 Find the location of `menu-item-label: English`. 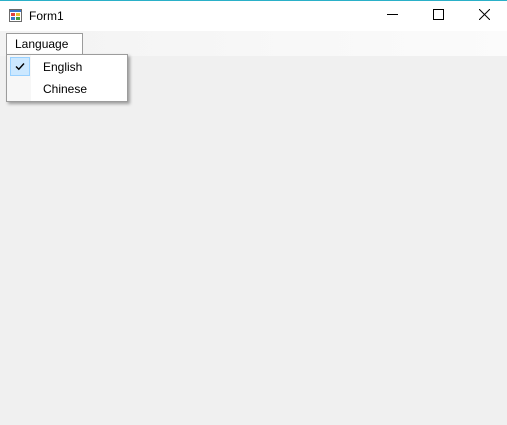

menu-item-label: English is located at coordinates (63, 67).